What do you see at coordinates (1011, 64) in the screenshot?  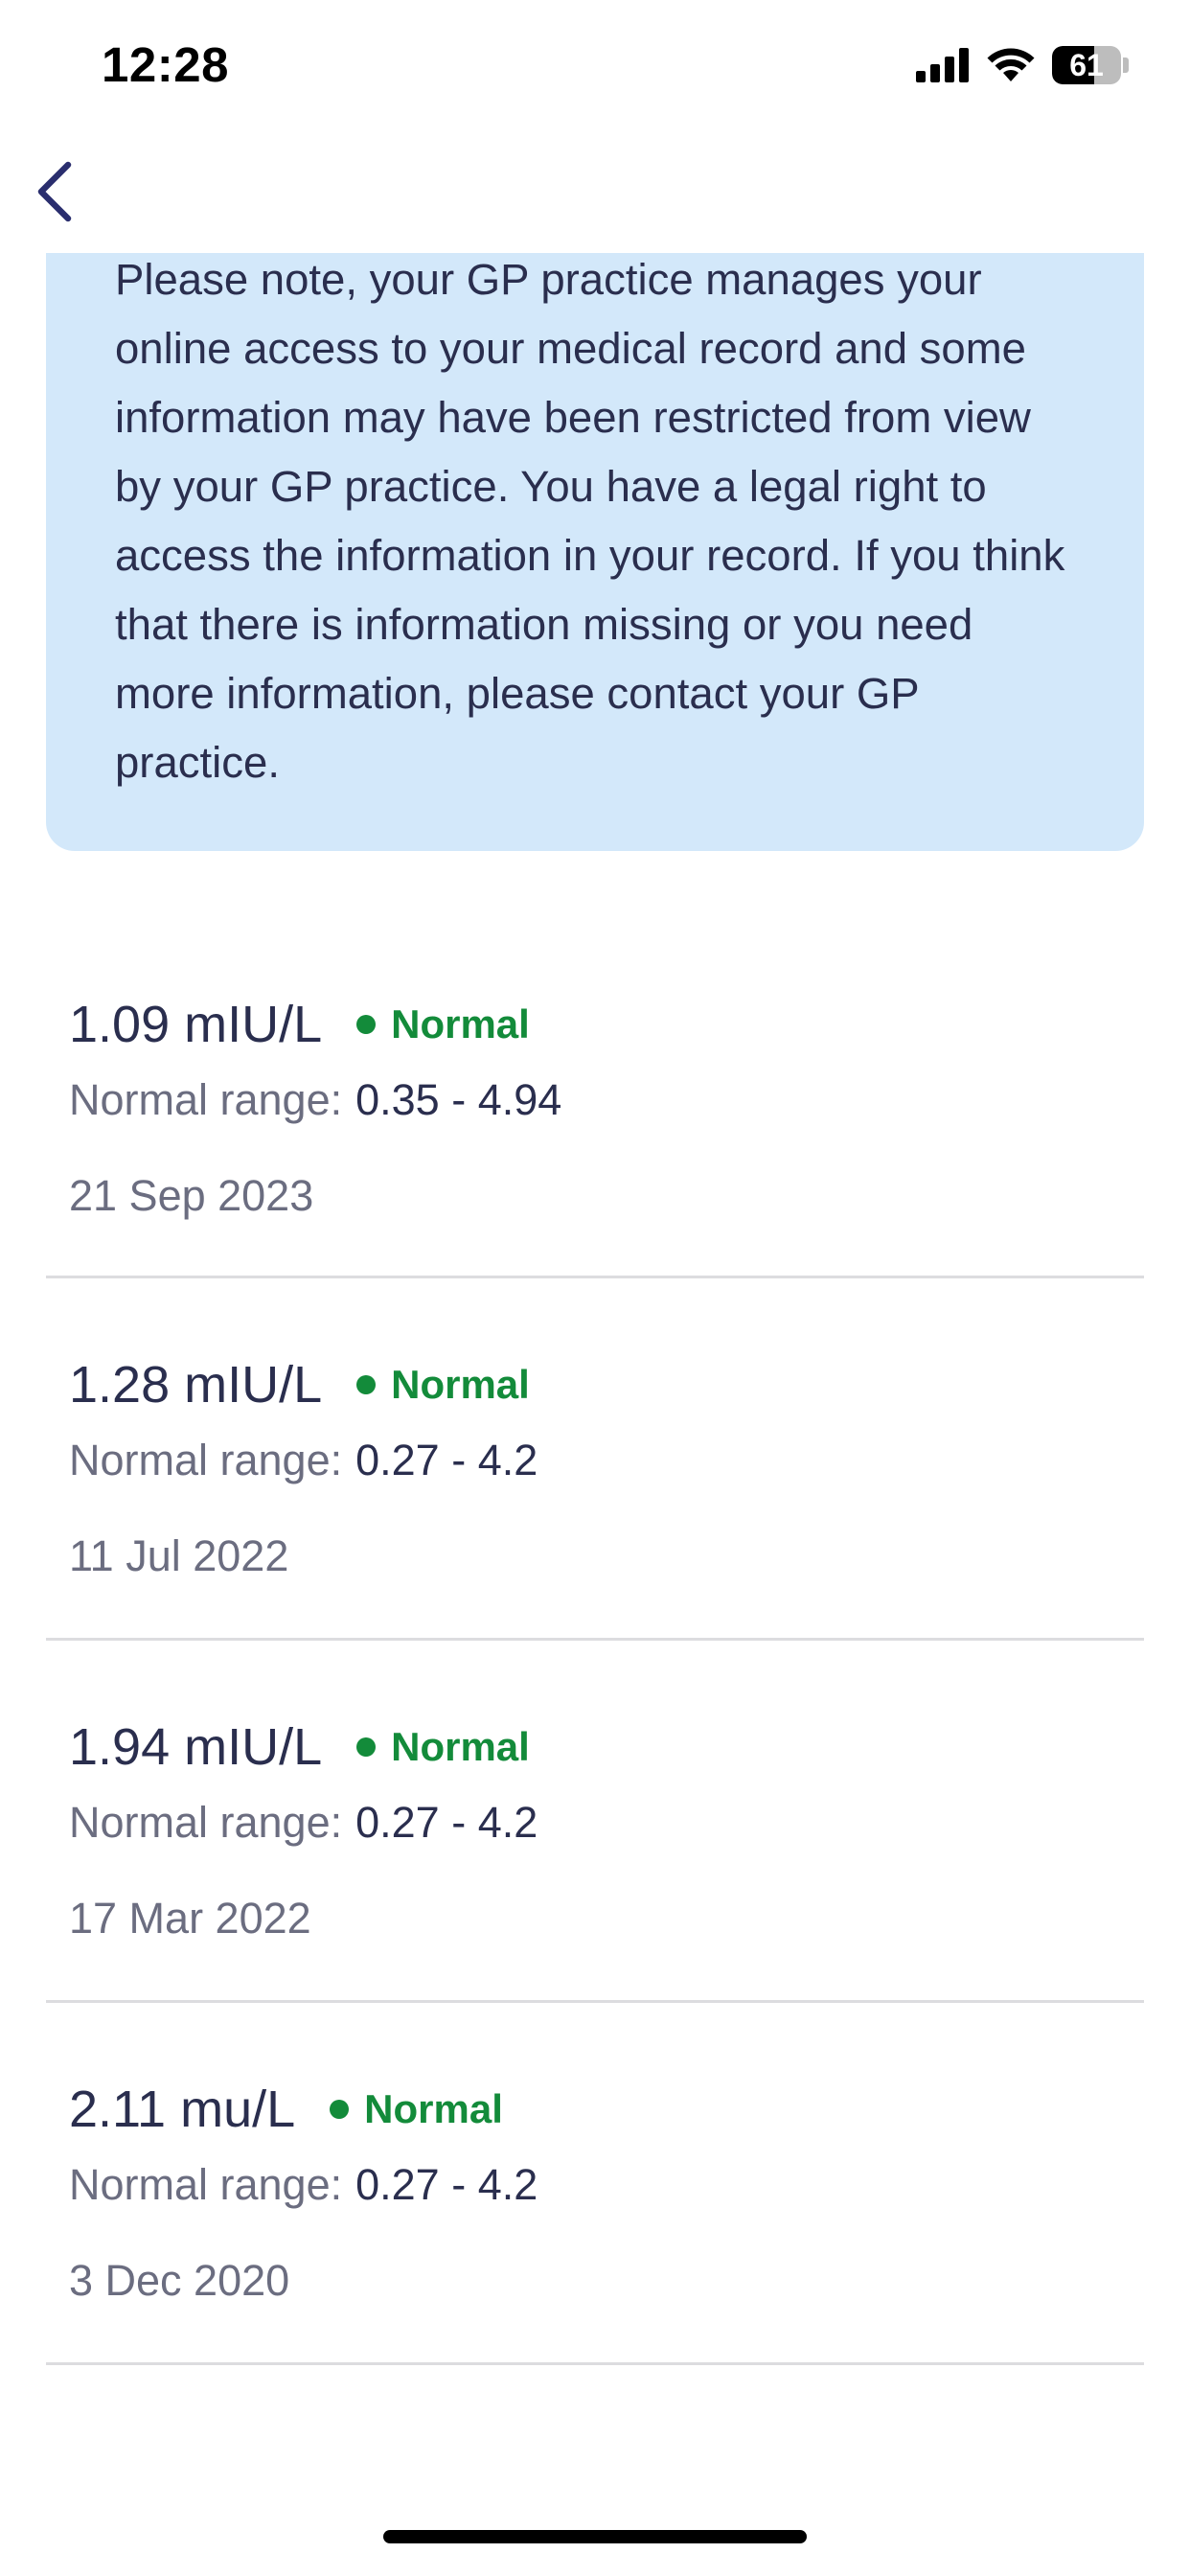 I see `wifi-icon` at bounding box center [1011, 64].